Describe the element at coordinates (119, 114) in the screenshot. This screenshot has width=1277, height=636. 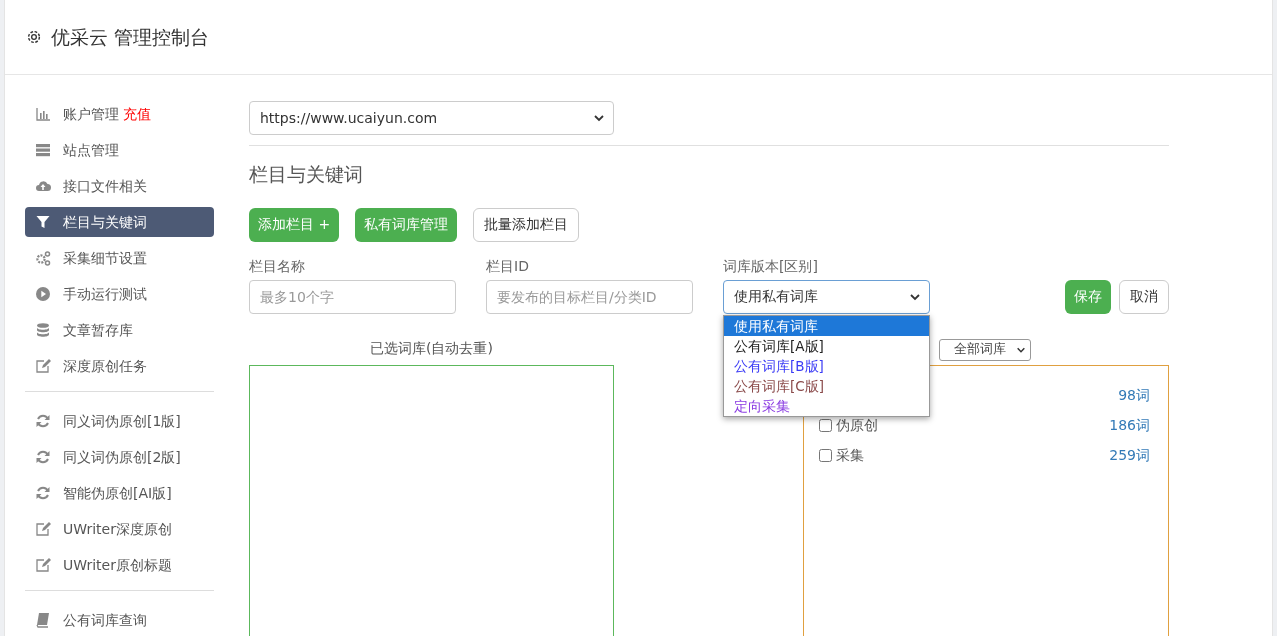
I see `sidebar-item: 账户管理 充值` at that location.